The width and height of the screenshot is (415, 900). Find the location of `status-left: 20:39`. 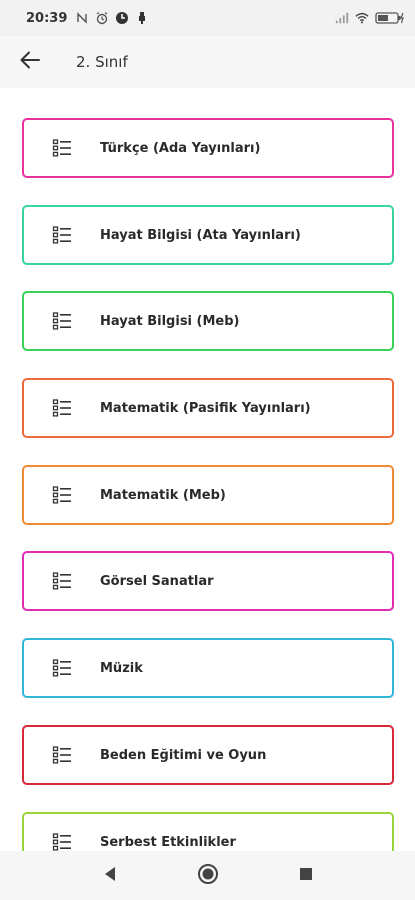

status-left: 20:39 is located at coordinates (87, 18).